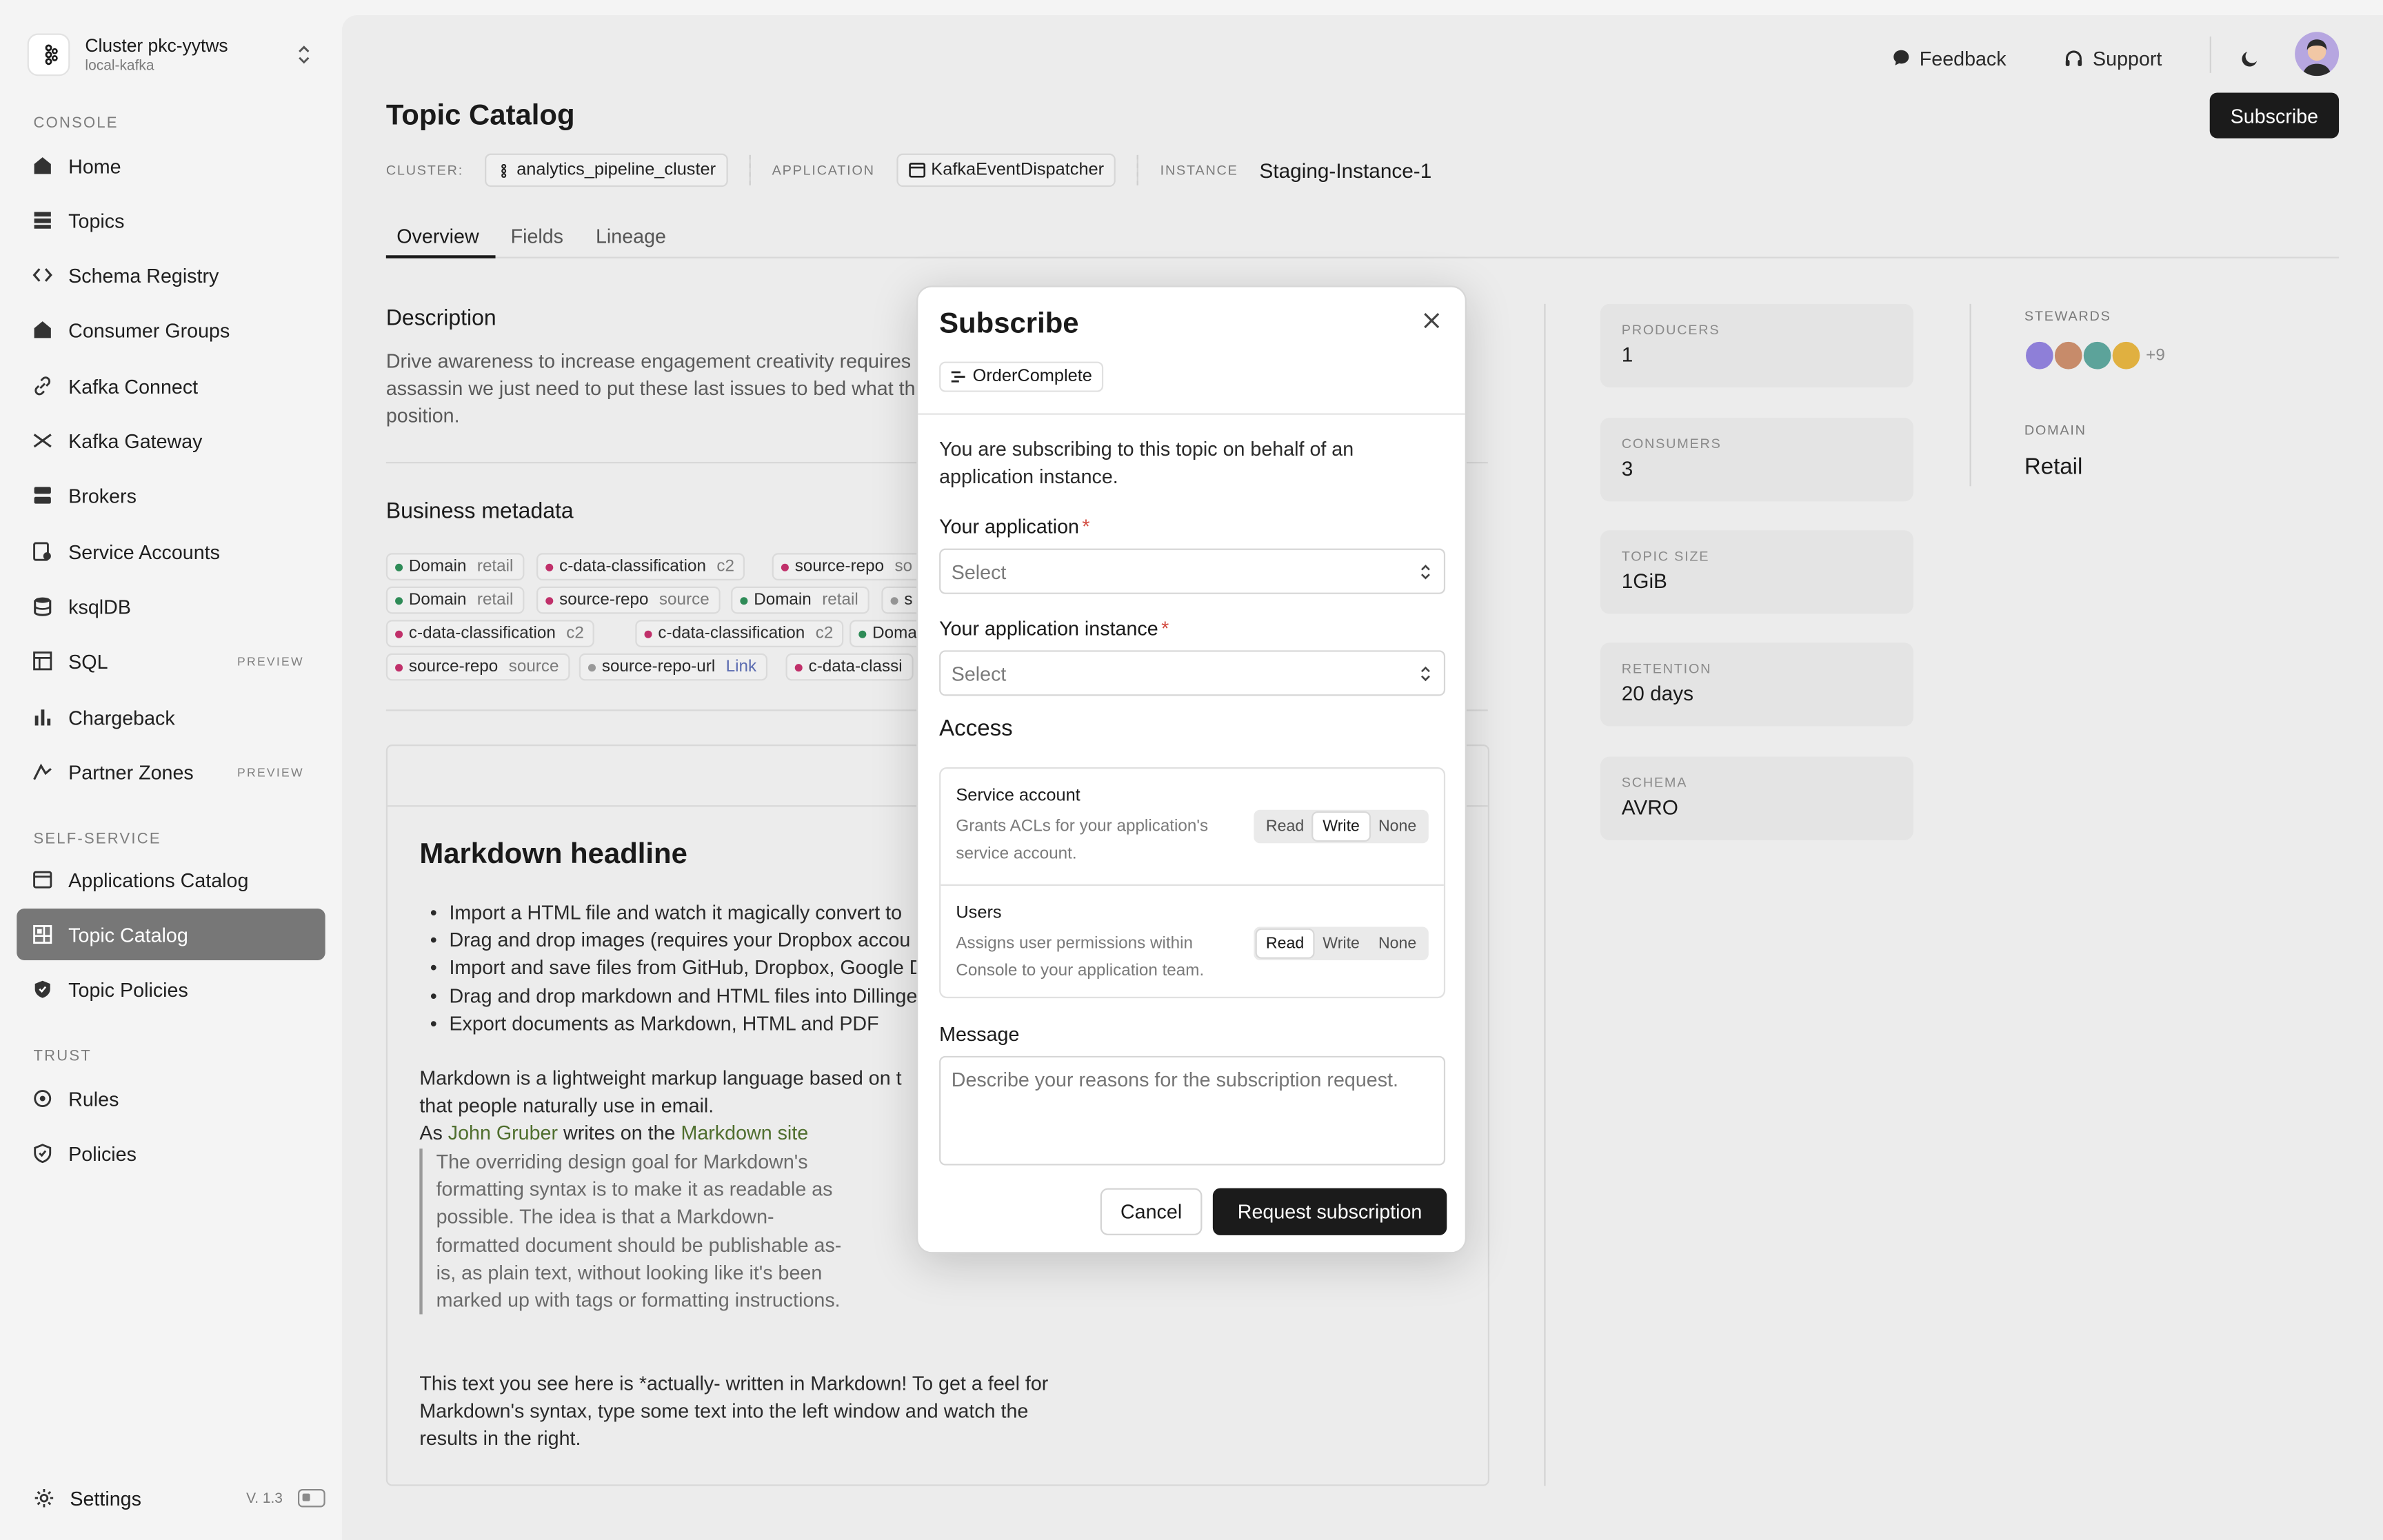 The image size is (2383, 1540). I want to click on service-option-read: Read, so click(1285, 827).